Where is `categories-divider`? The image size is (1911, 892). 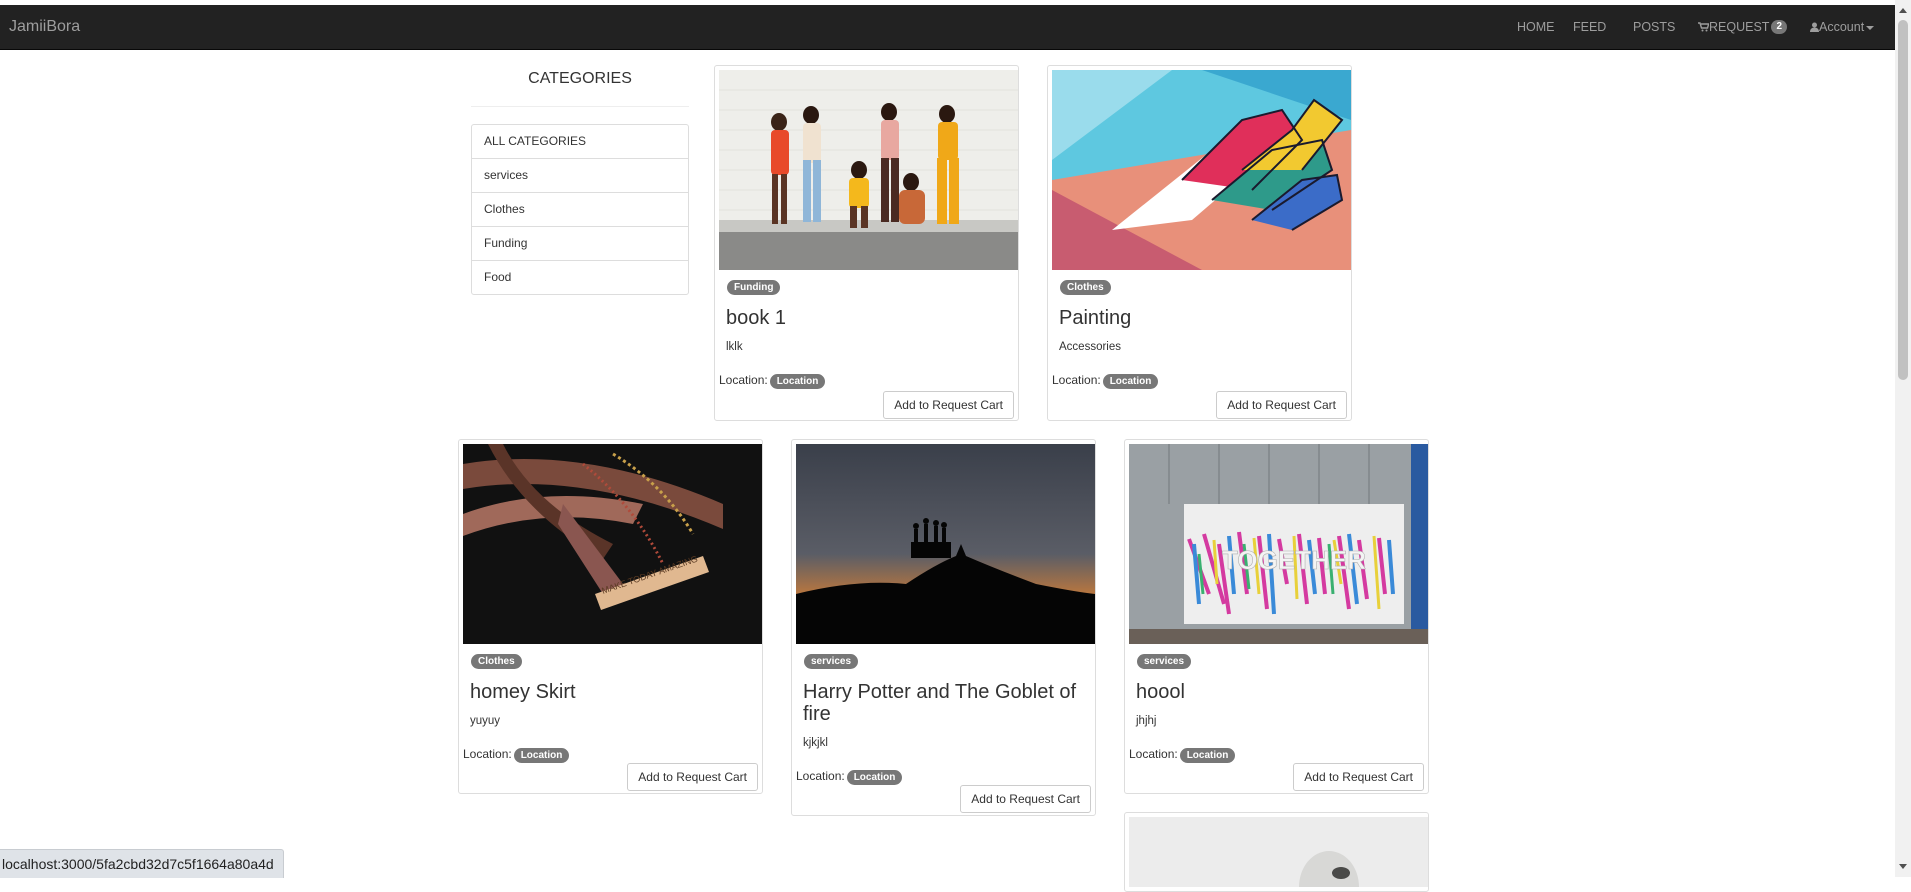
categories-divider is located at coordinates (580, 106).